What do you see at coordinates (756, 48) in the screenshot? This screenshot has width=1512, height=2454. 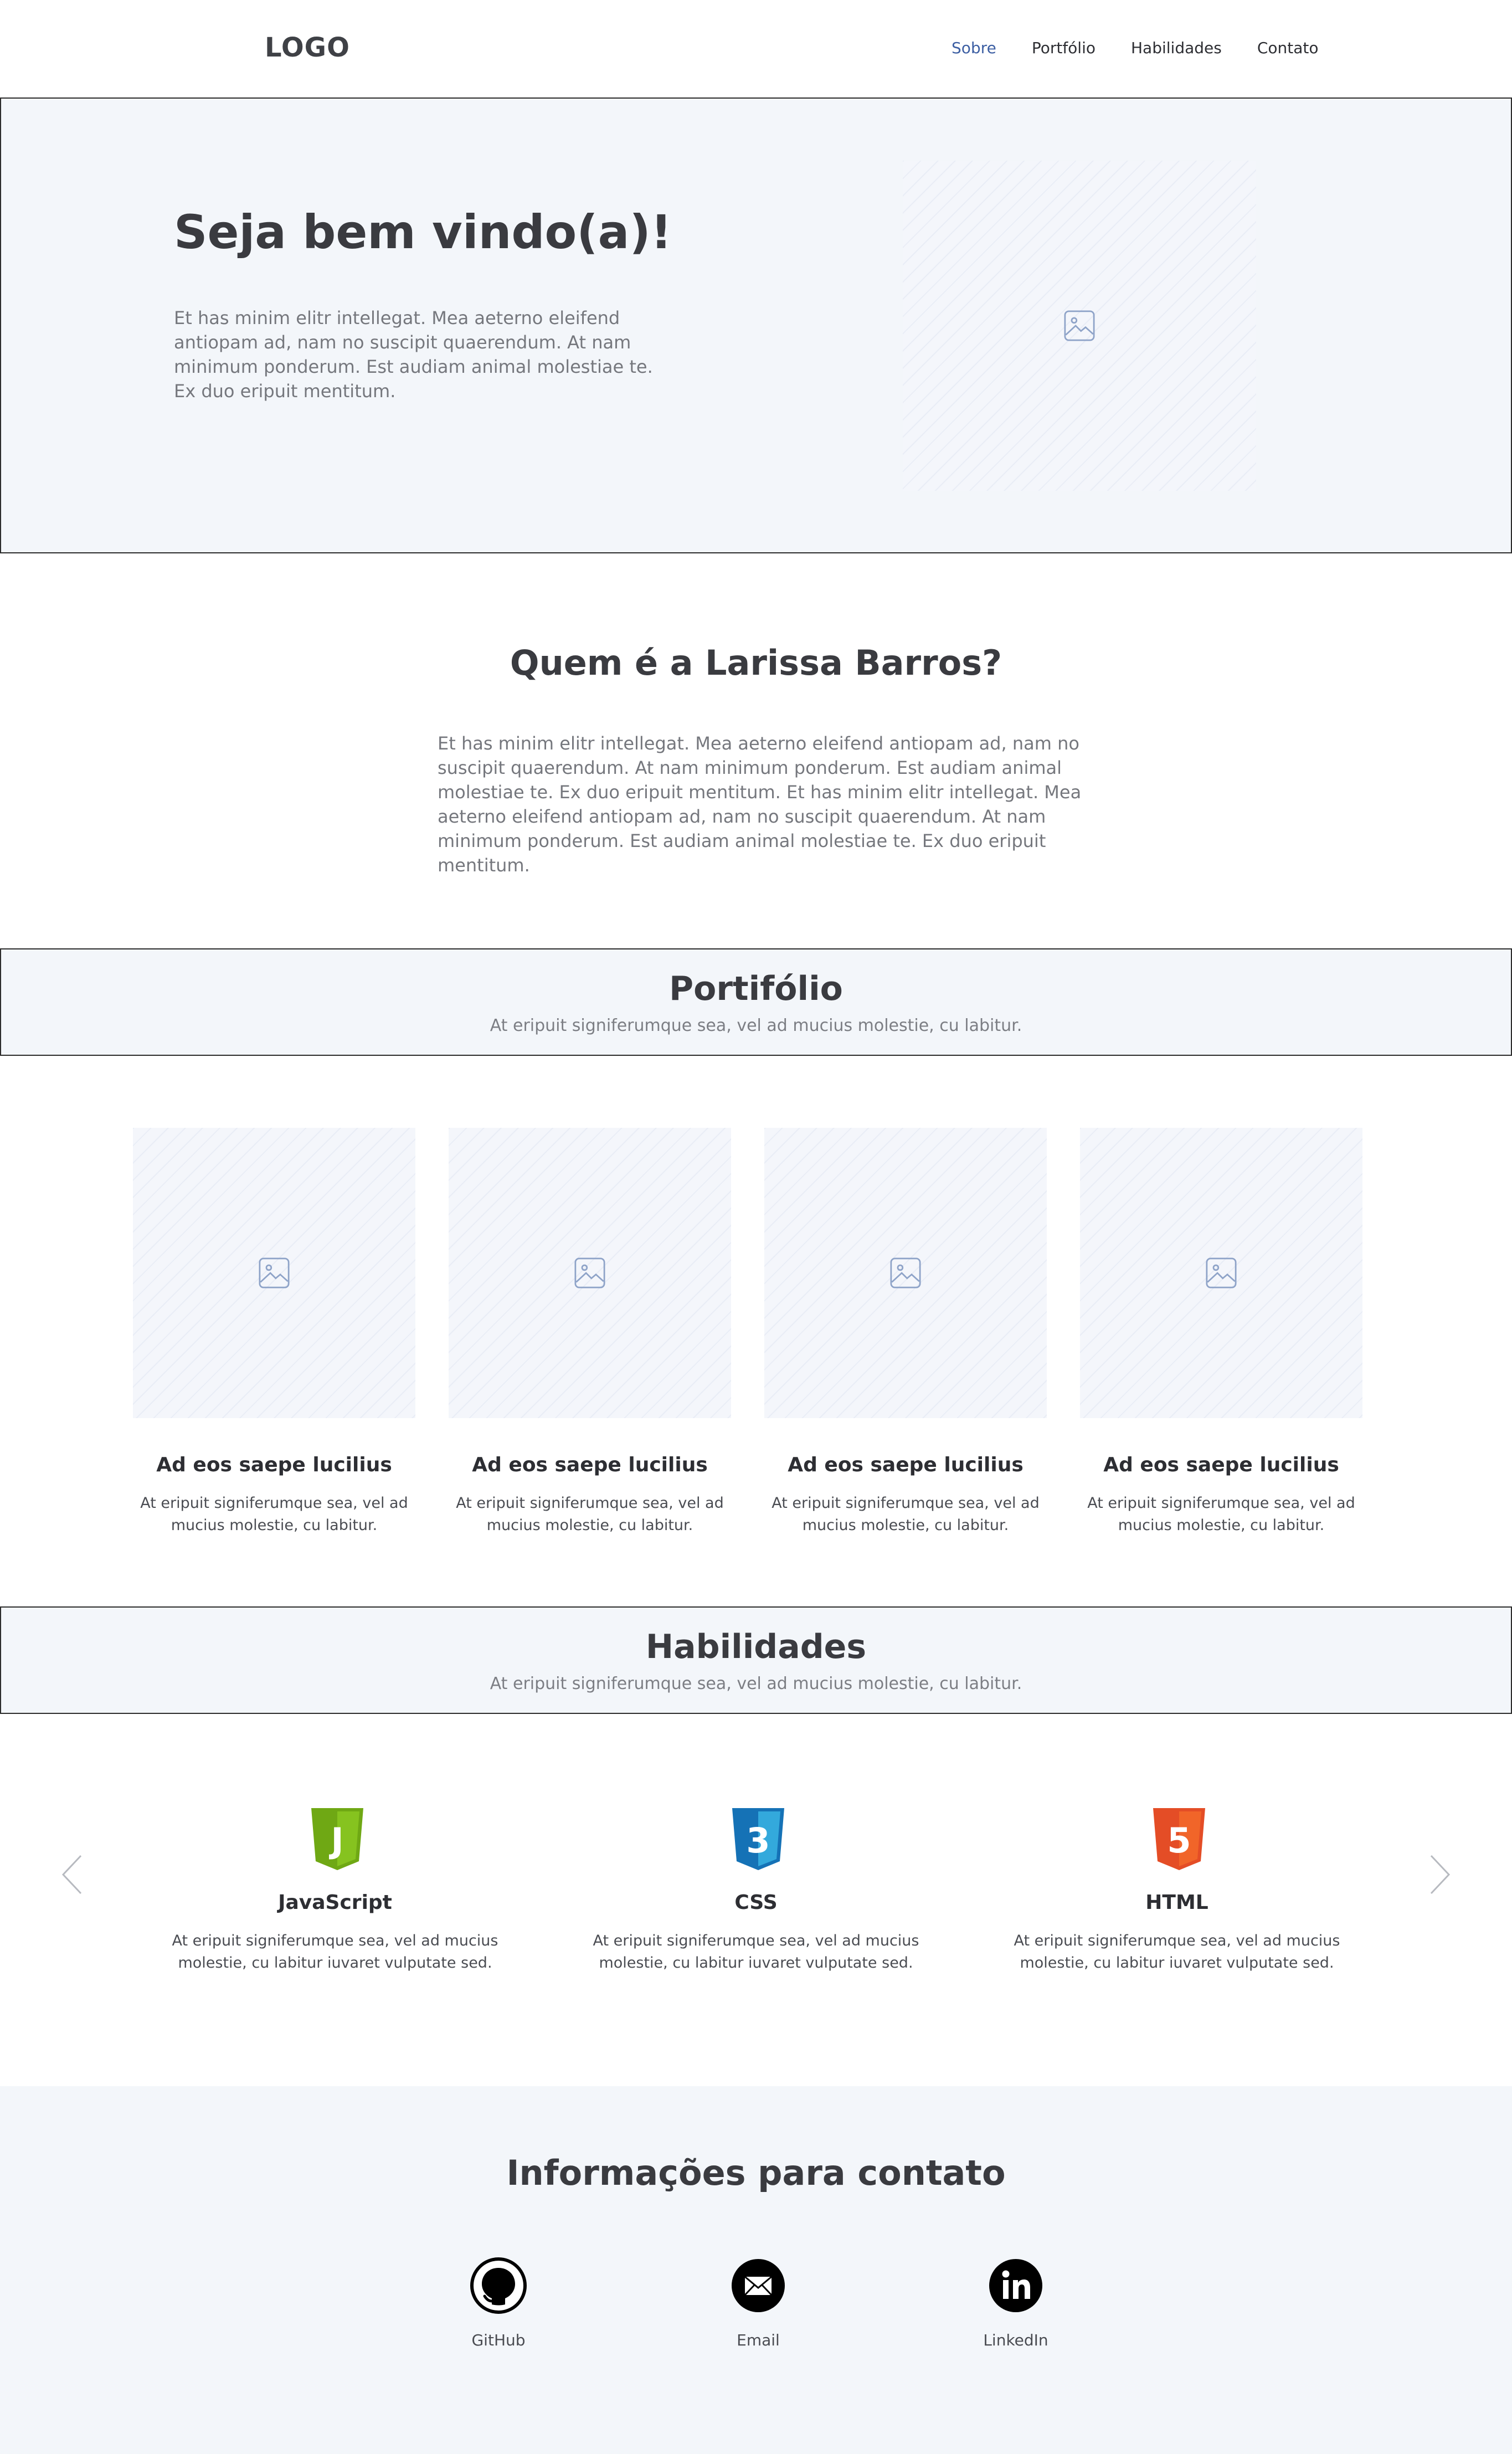 I see `site-header: LOGO Sobre Portfólio Habilidades Contato` at bounding box center [756, 48].